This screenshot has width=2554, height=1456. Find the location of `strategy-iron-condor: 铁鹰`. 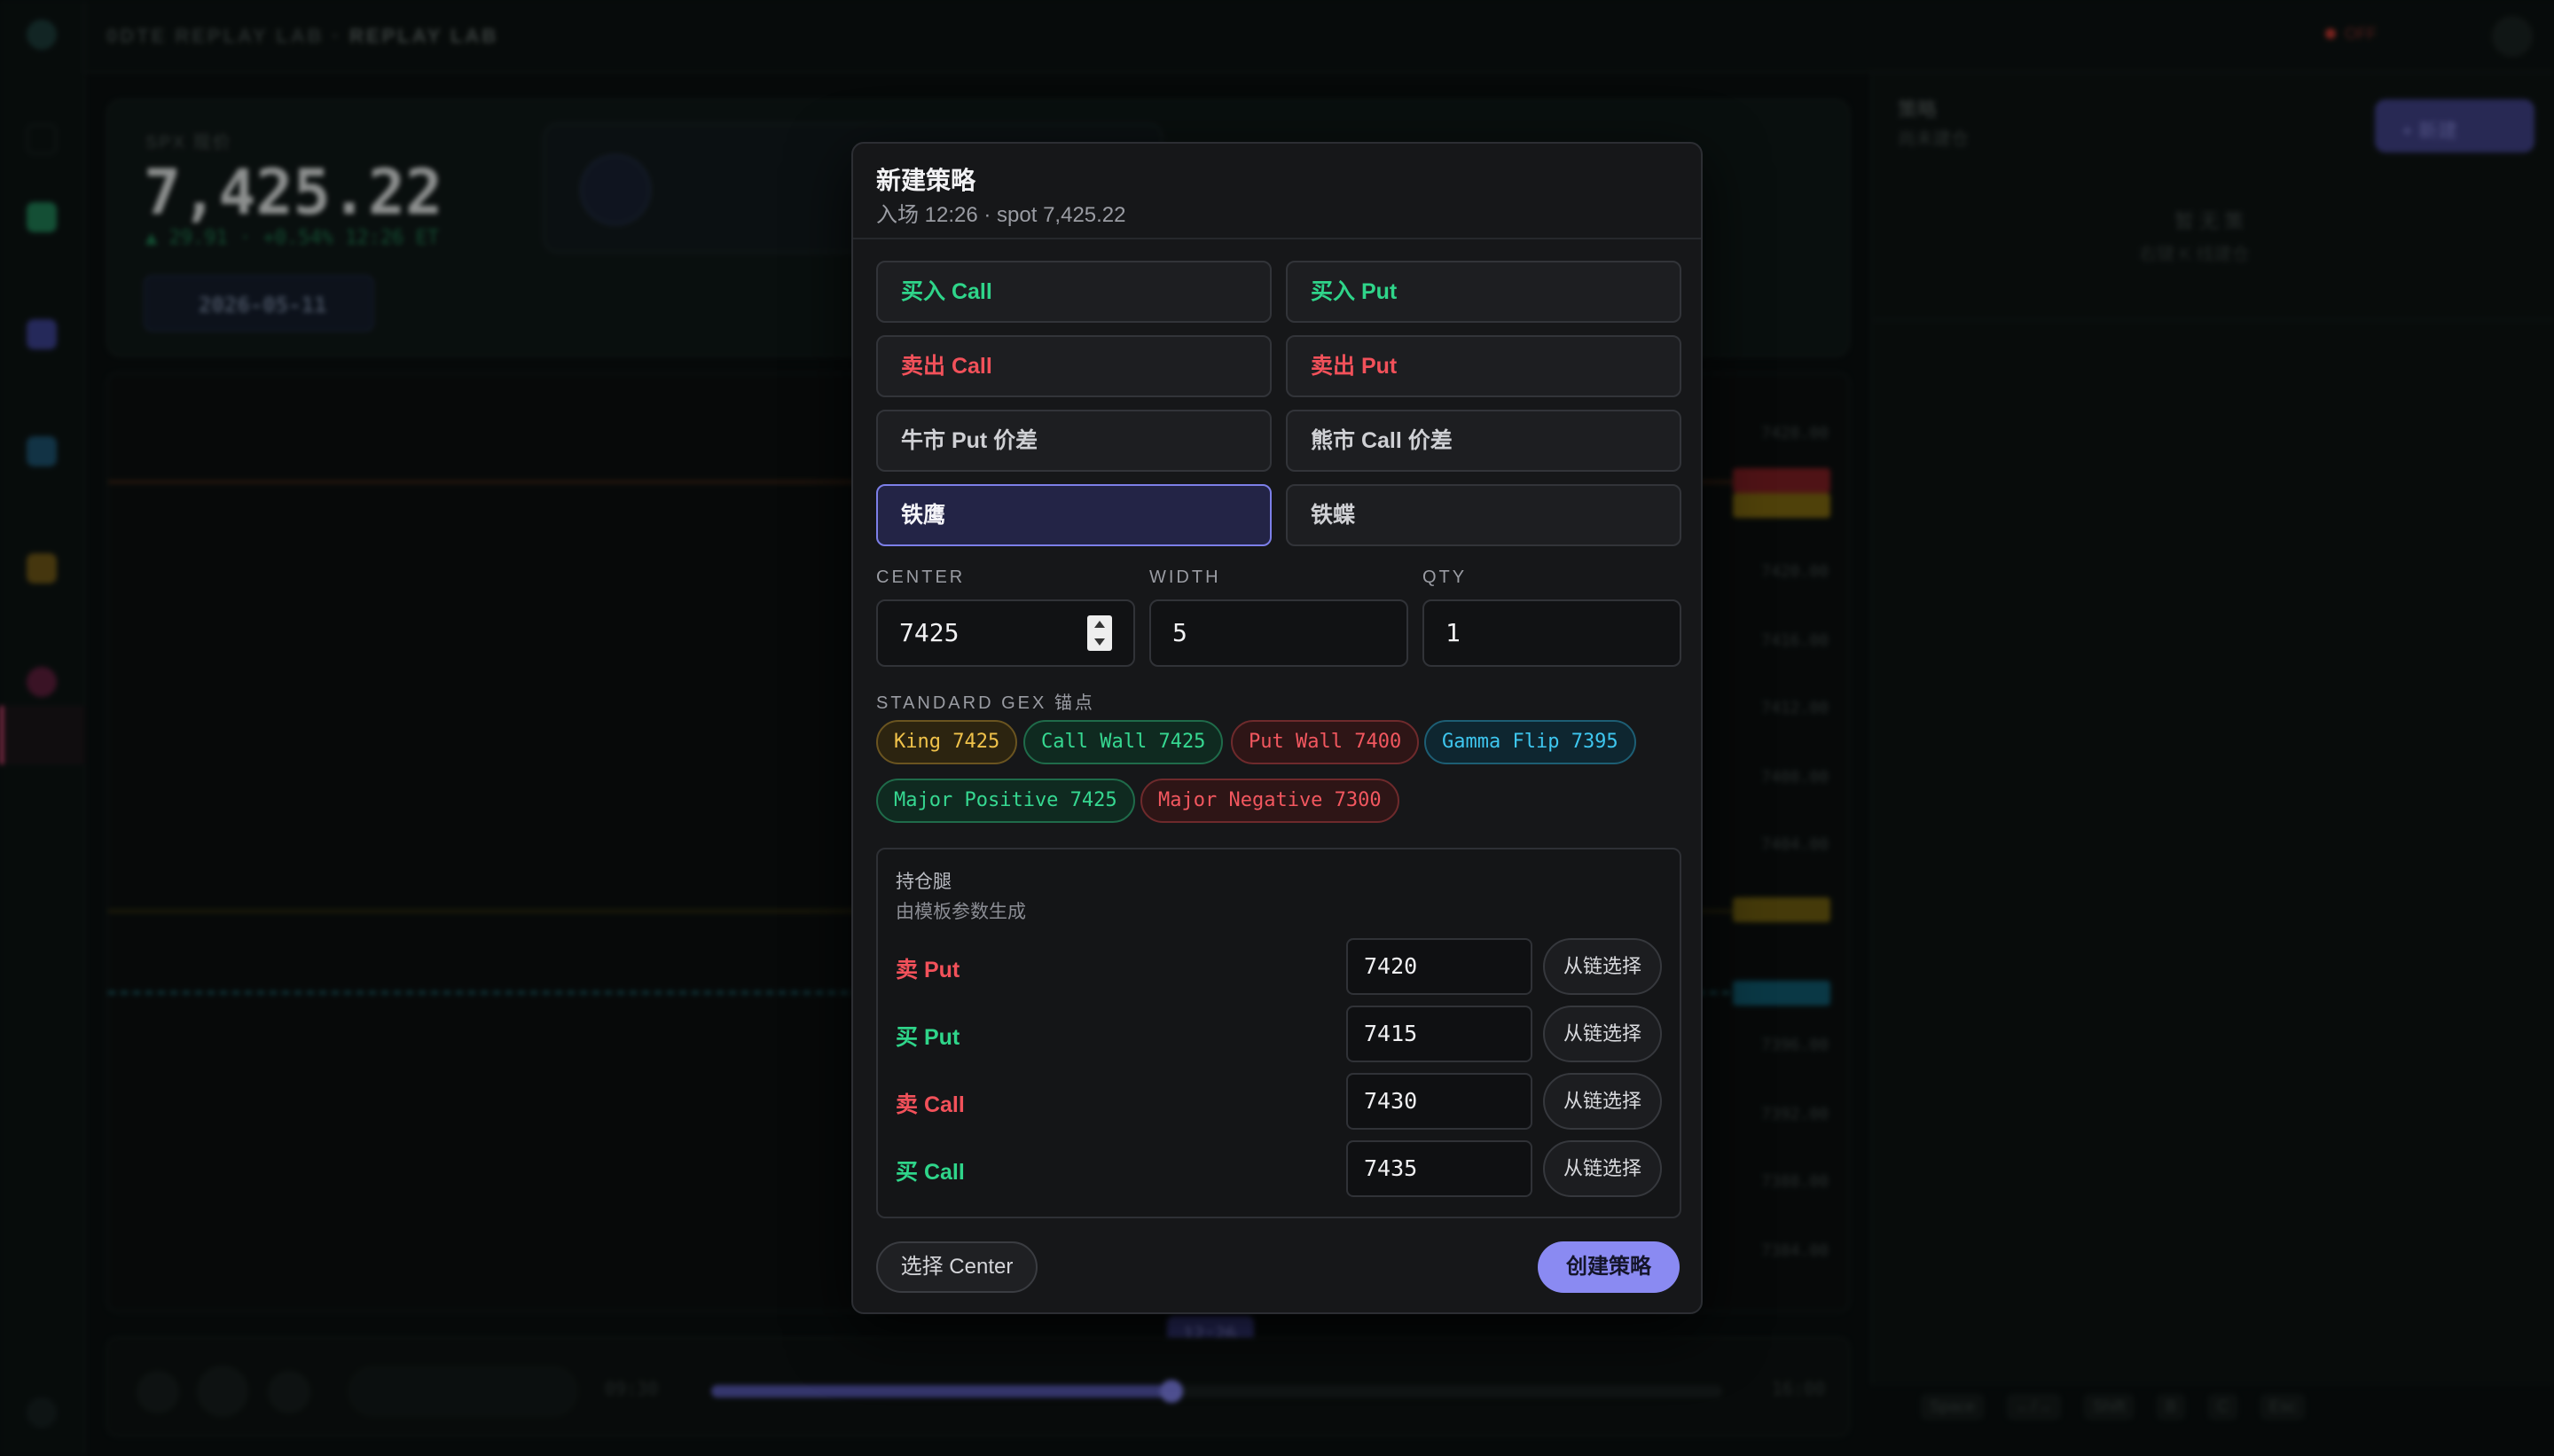

strategy-iron-condor: 铁鹰 is located at coordinates (1074, 515).